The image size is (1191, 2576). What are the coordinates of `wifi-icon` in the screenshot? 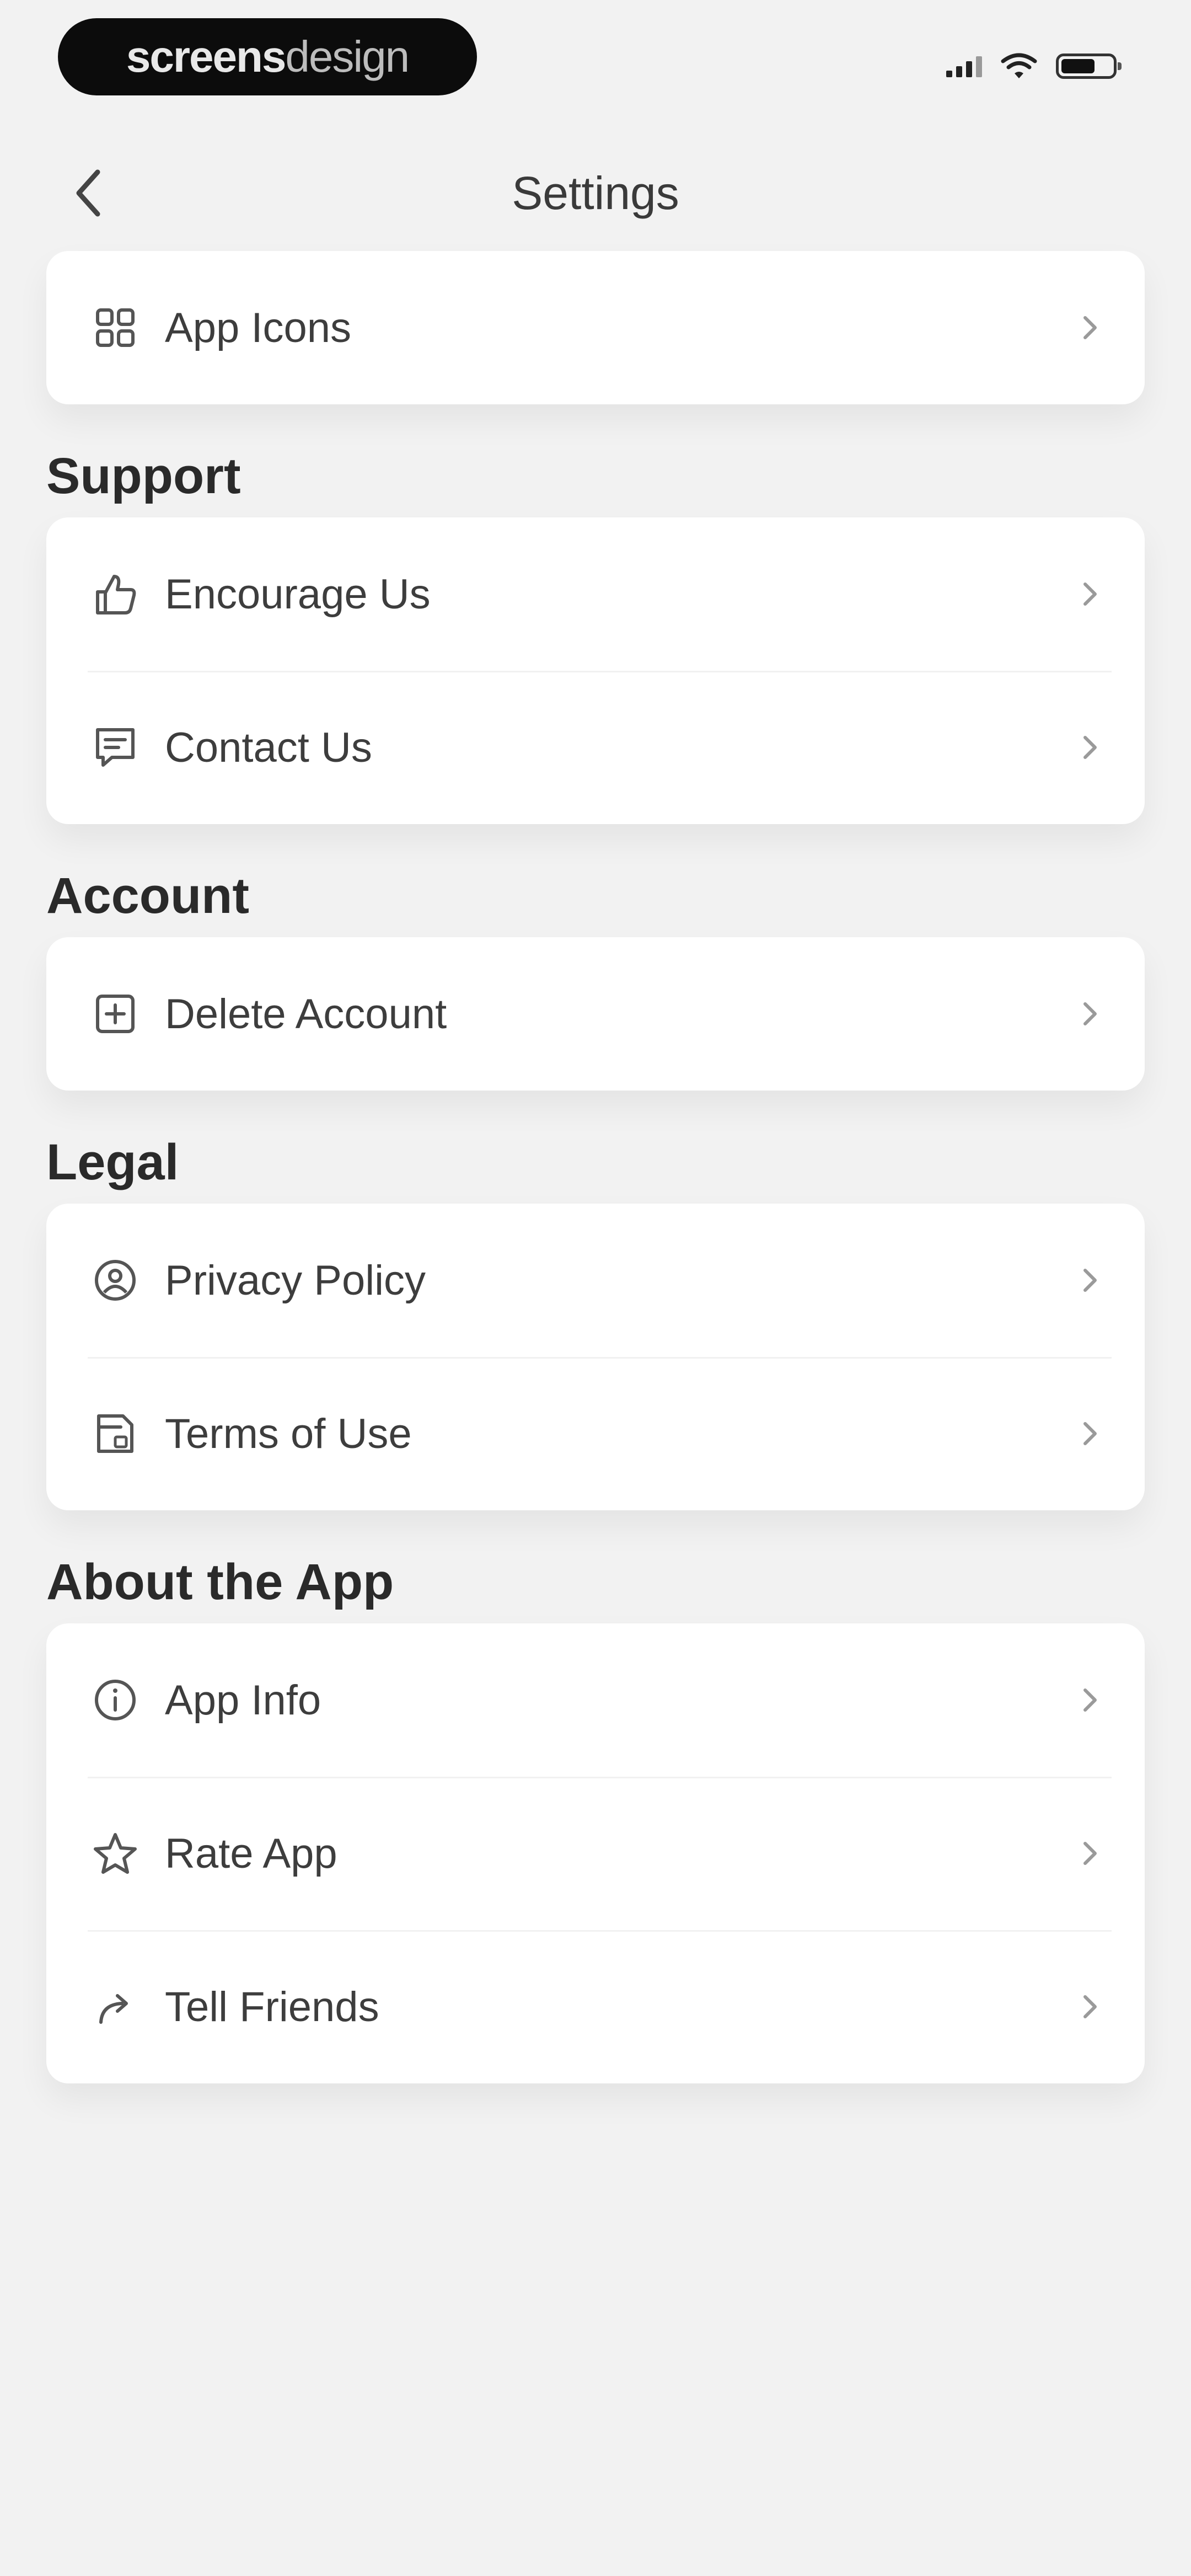 It's located at (1019, 65).